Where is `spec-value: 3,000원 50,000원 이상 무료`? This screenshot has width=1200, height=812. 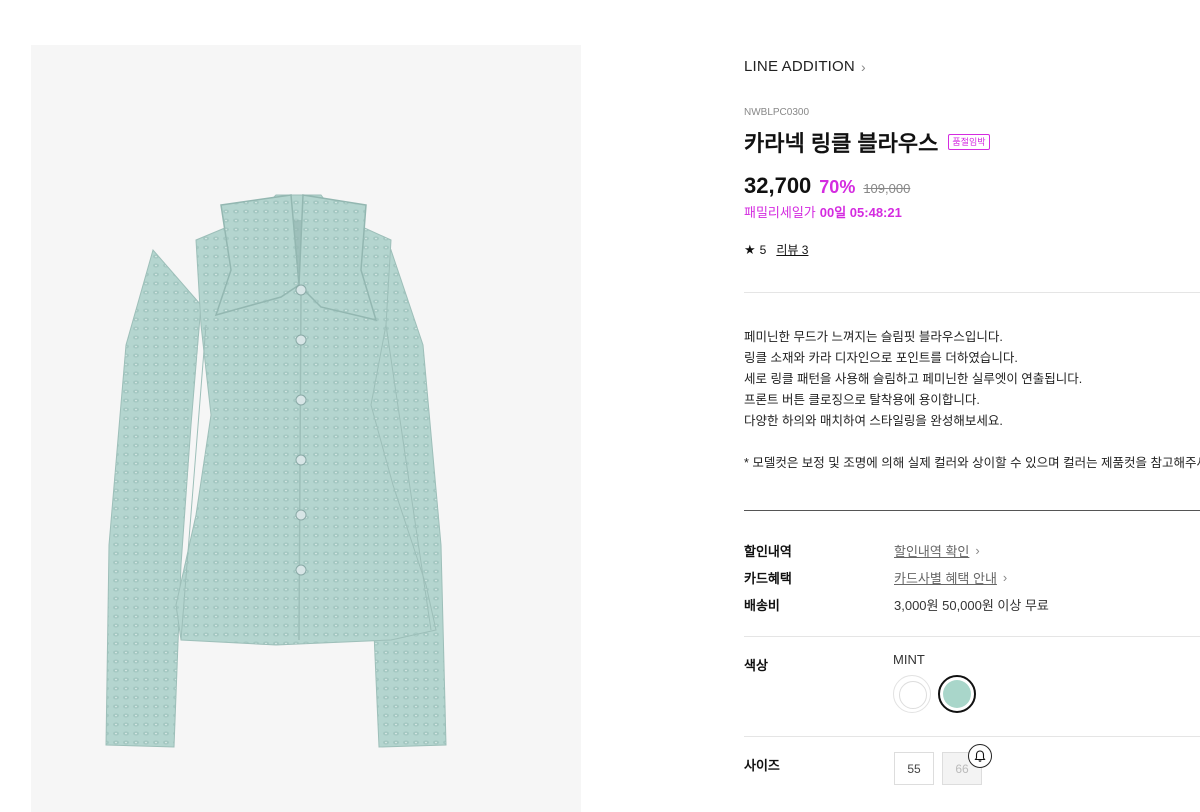 spec-value: 3,000원 50,000원 이상 무료 is located at coordinates (971, 605).